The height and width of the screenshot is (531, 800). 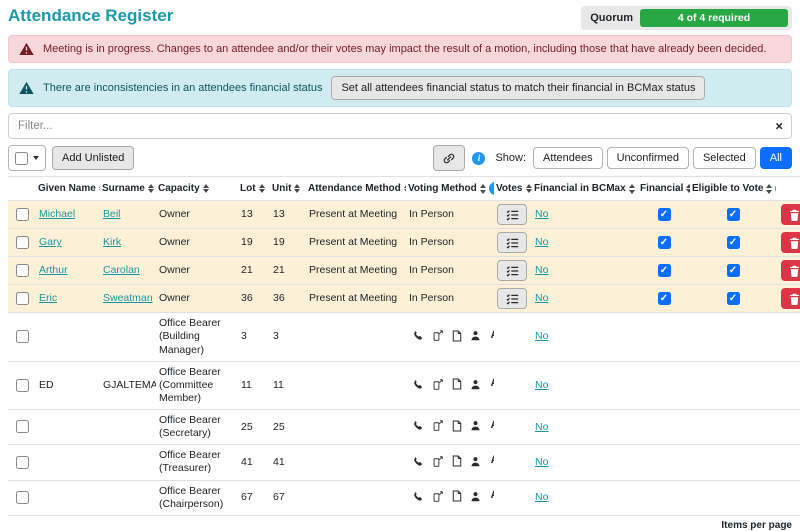 What do you see at coordinates (197, 189) in the screenshot?
I see `column-header-capacity: Capacity` at bounding box center [197, 189].